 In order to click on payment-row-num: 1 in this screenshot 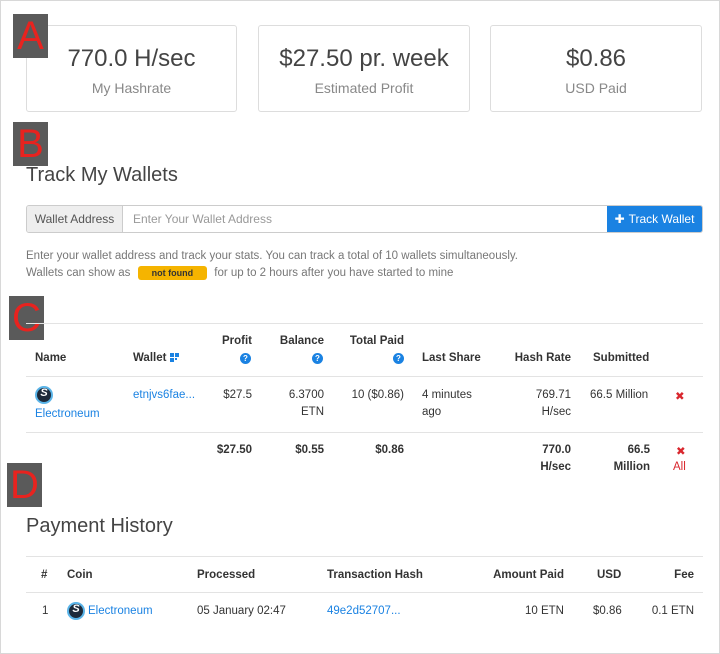, I will do `click(45, 611)`.